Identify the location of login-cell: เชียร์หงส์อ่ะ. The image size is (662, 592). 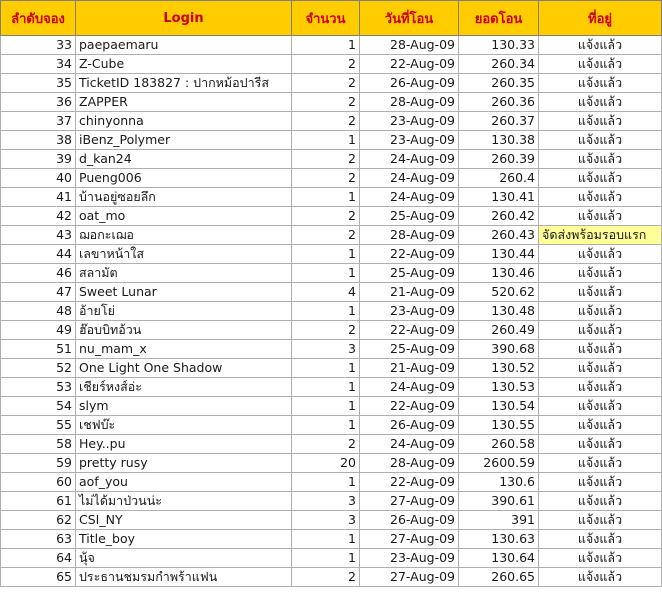
(183, 387).